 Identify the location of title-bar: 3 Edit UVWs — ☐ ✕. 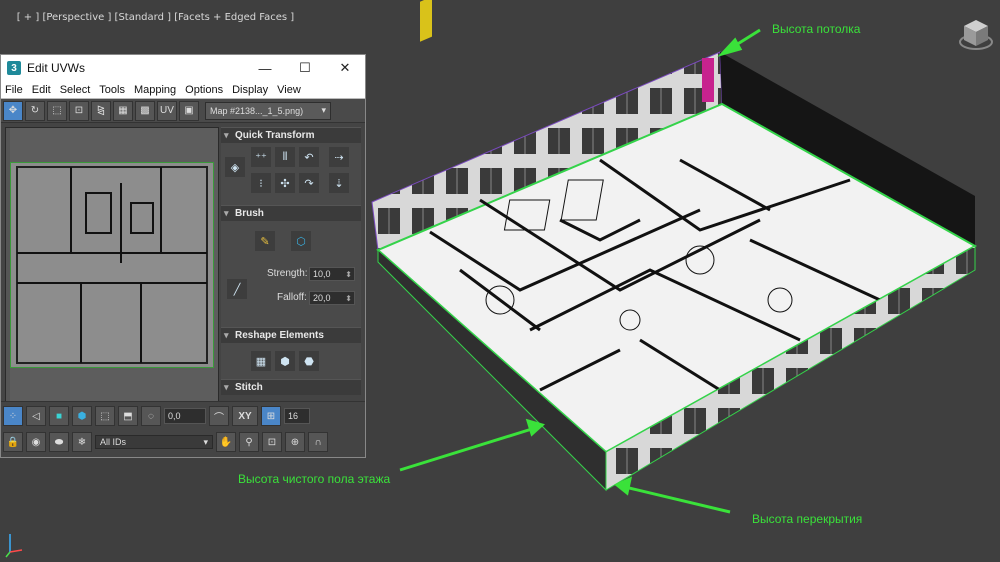
(183, 68).